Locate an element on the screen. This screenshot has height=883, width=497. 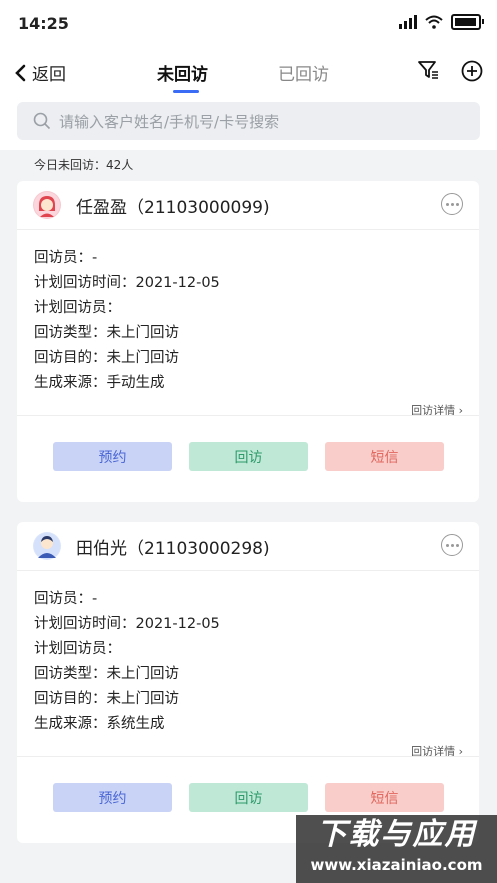
pending-count: 今日未回访：42人 is located at coordinates (84, 165).